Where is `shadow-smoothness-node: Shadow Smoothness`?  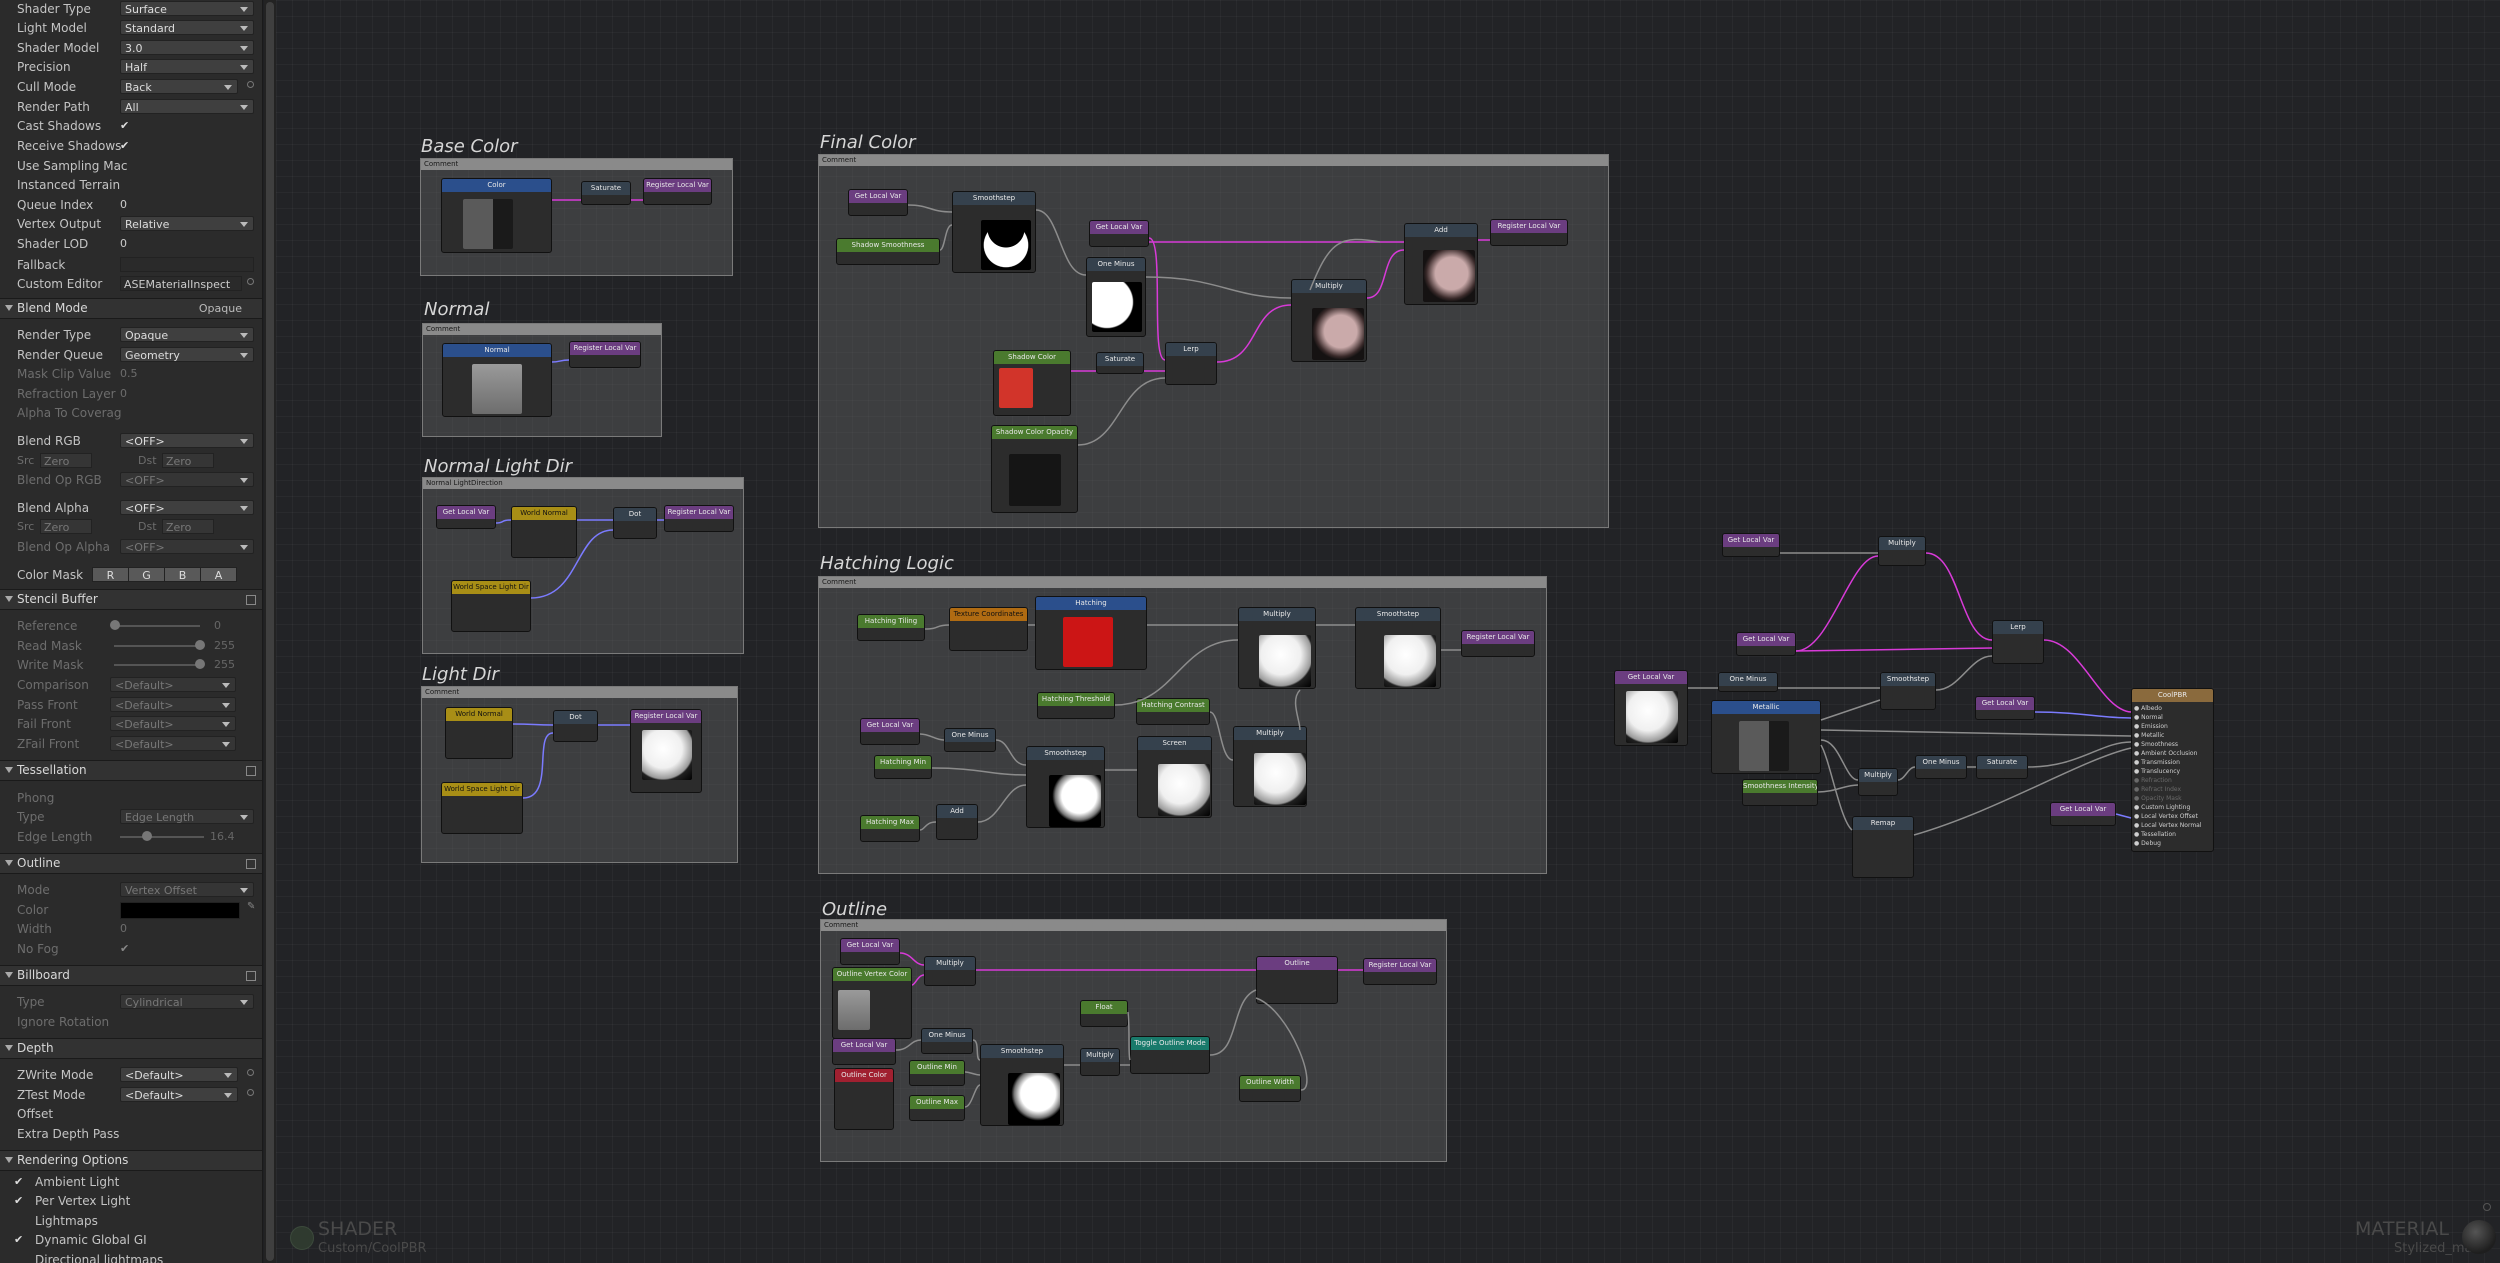 shadow-smoothness-node: Shadow Smoothness is located at coordinates (888, 251).